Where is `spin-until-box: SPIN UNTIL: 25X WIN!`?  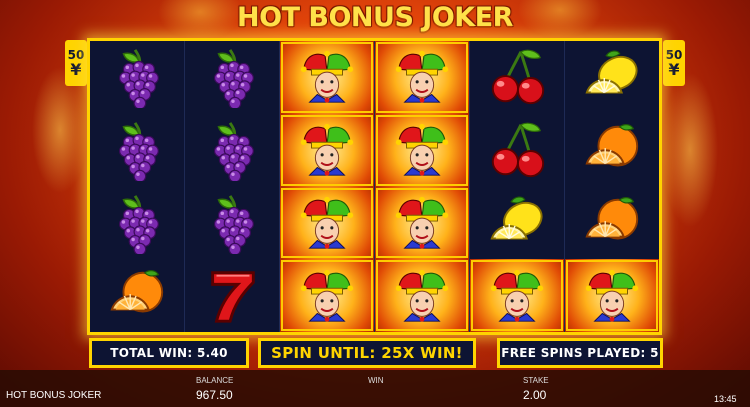 spin-until-box: SPIN UNTIL: 25X WIN! is located at coordinates (367, 353).